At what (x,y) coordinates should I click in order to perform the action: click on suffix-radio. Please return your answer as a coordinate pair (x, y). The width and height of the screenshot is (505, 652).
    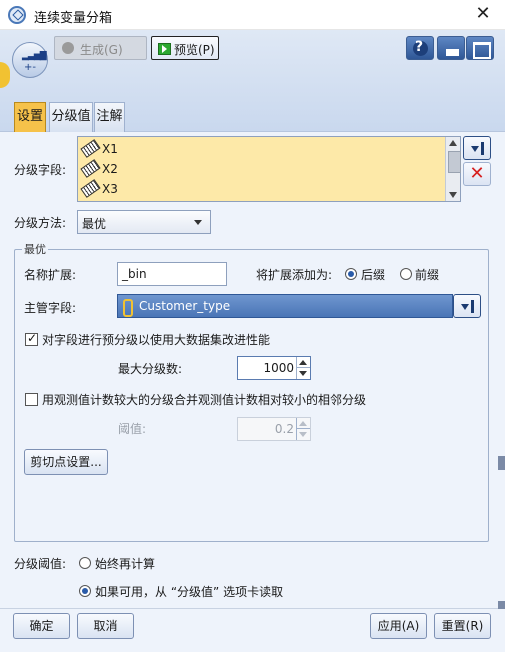
    Looking at the image, I should click on (351, 274).